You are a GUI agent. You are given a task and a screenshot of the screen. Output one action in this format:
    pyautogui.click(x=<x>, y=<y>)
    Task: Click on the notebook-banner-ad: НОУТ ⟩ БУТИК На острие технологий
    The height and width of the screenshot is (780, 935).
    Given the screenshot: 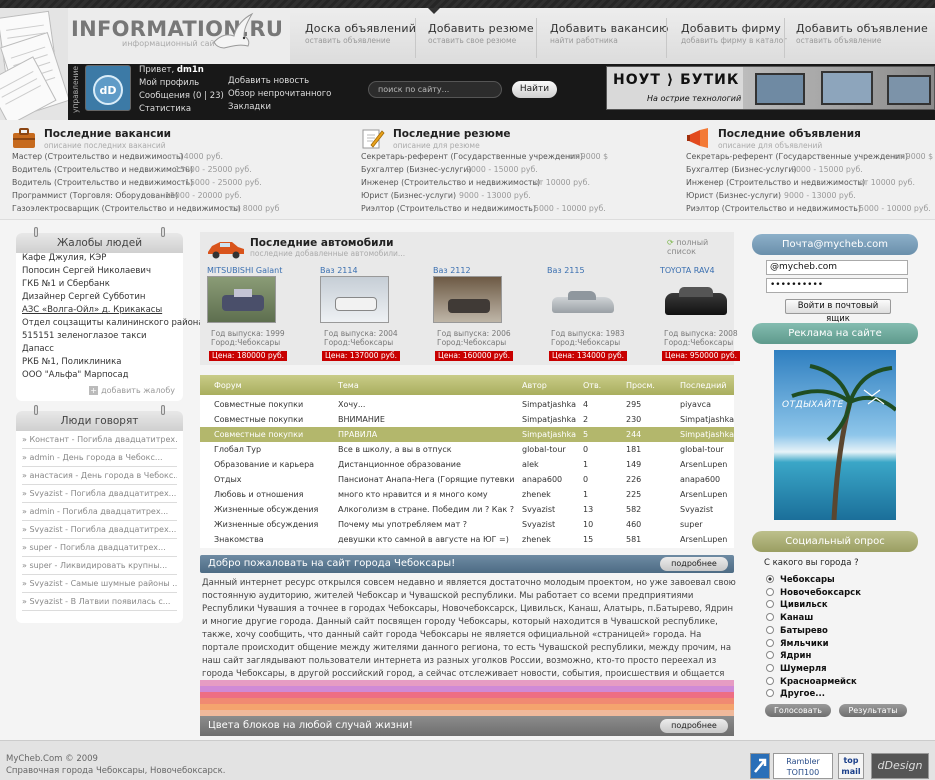 What is the action you would take?
    pyautogui.click(x=770, y=88)
    